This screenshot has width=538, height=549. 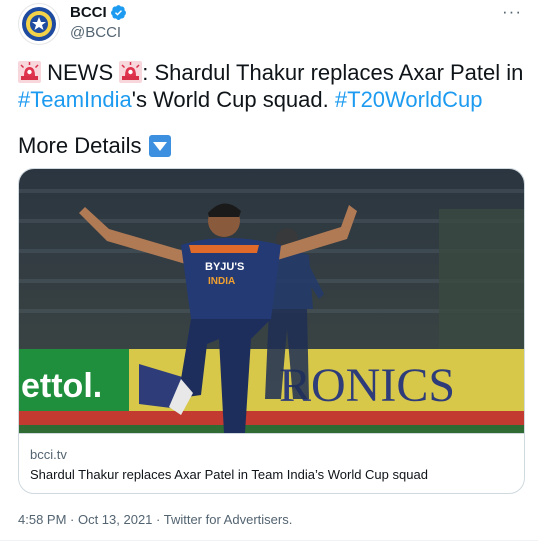 I want to click on hashtag-t20worldcup-link: #T20WorldCup, so click(x=409, y=99).